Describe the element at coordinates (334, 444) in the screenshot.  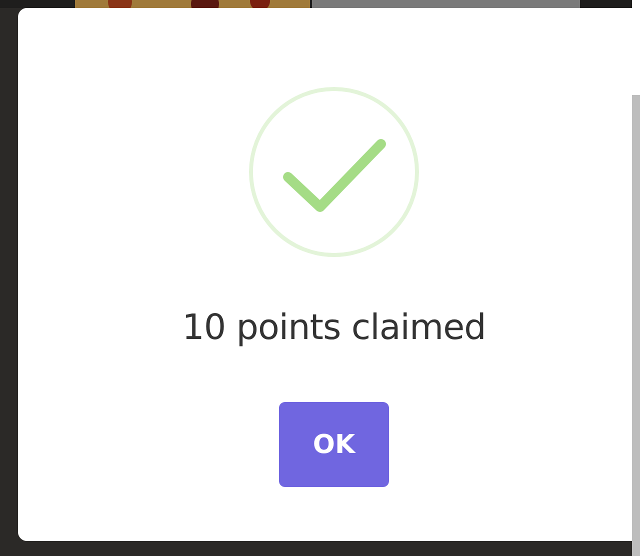
I see `ok-button: OK` at that location.